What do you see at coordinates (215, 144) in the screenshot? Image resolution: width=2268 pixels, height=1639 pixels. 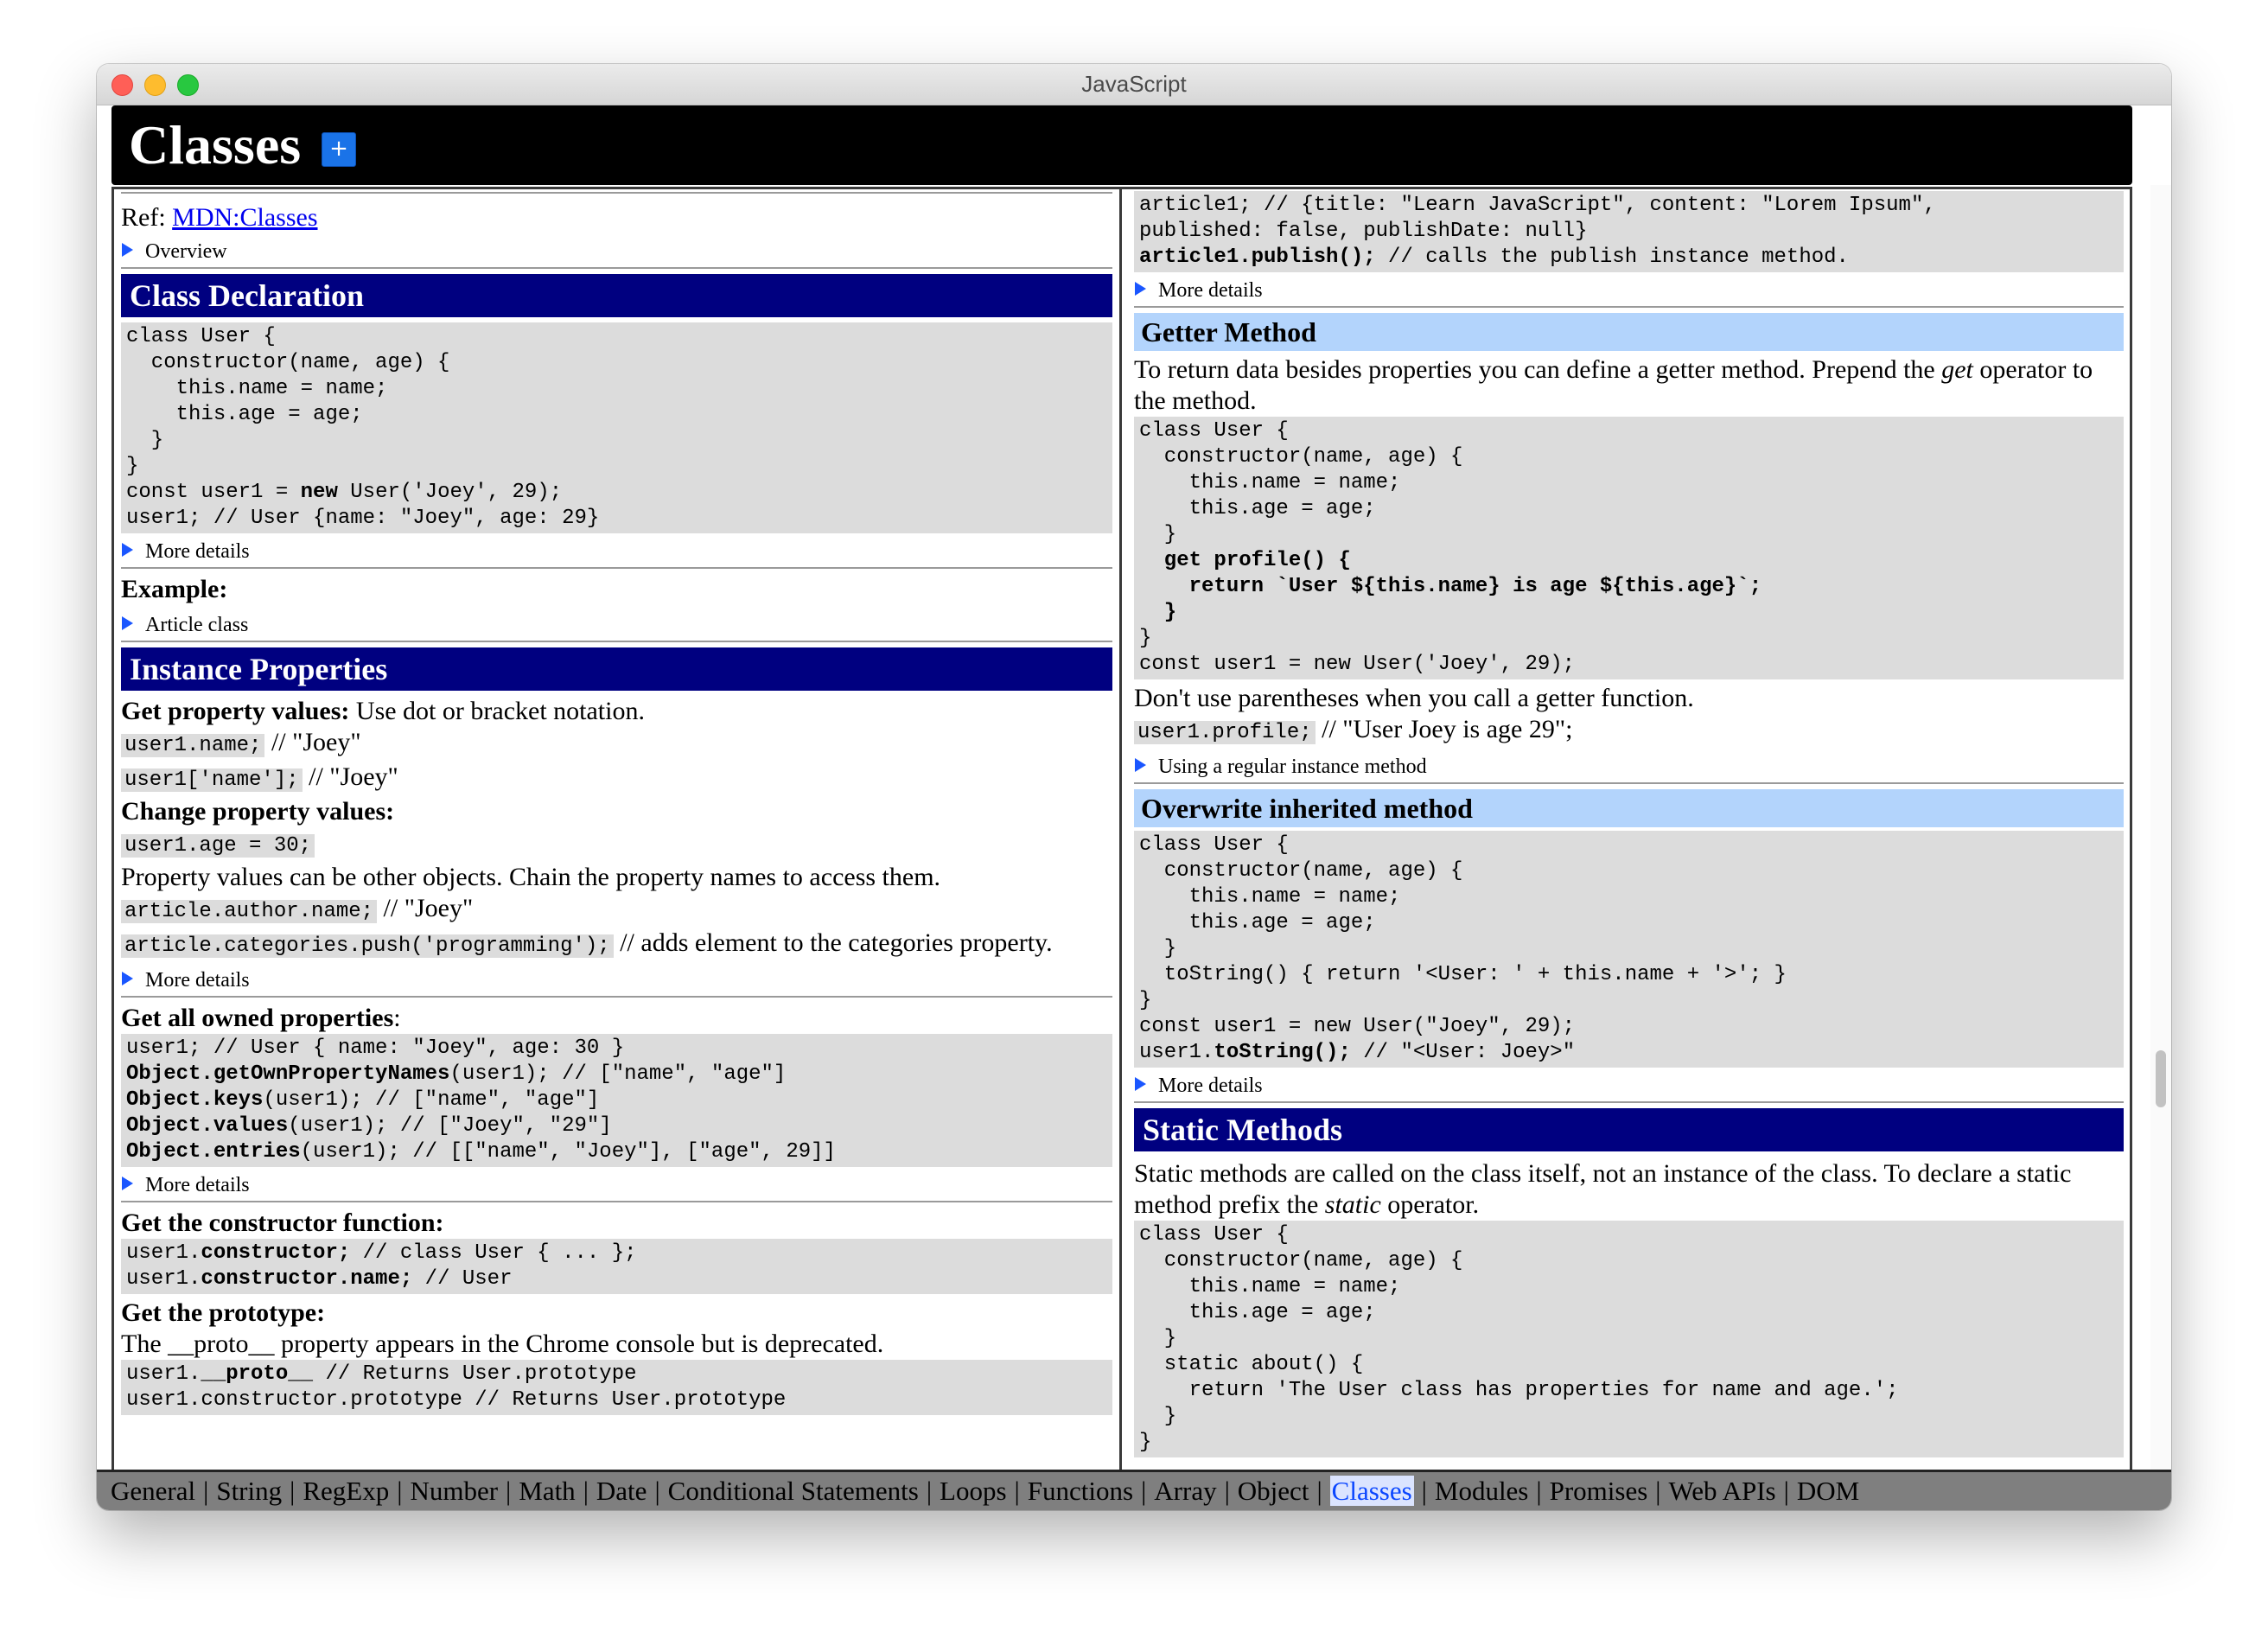 I see `page-title: Classes` at bounding box center [215, 144].